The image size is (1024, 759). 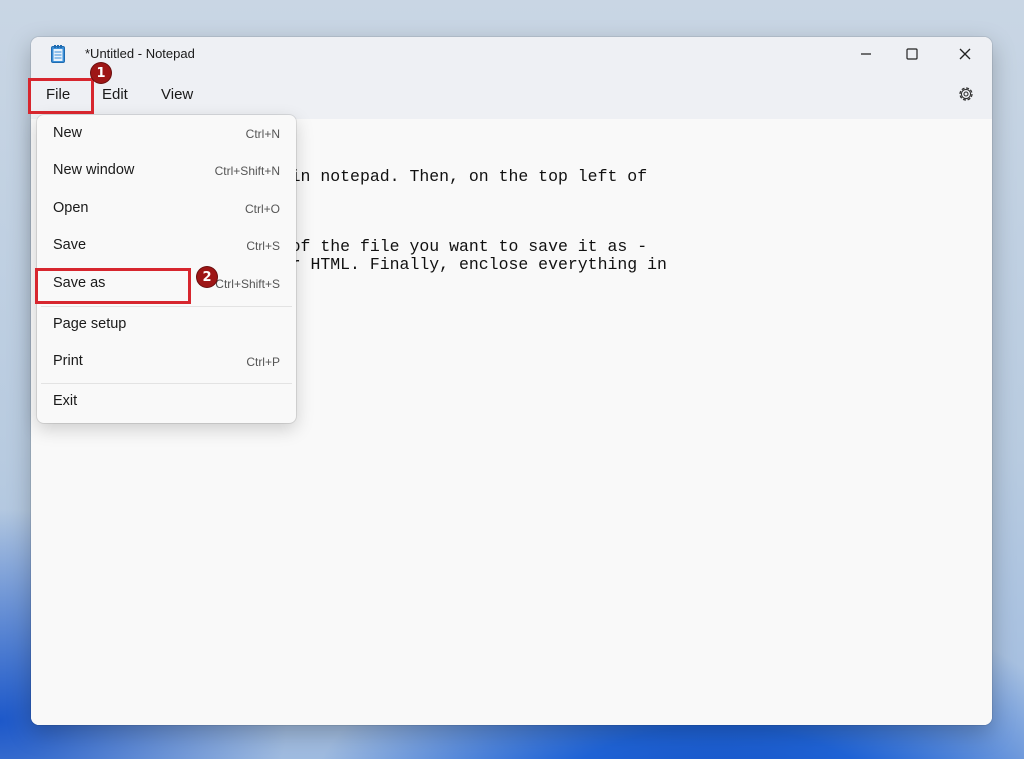 What do you see at coordinates (511, 54) in the screenshot?
I see `title-bar: *Untitled - Notepad` at bounding box center [511, 54].